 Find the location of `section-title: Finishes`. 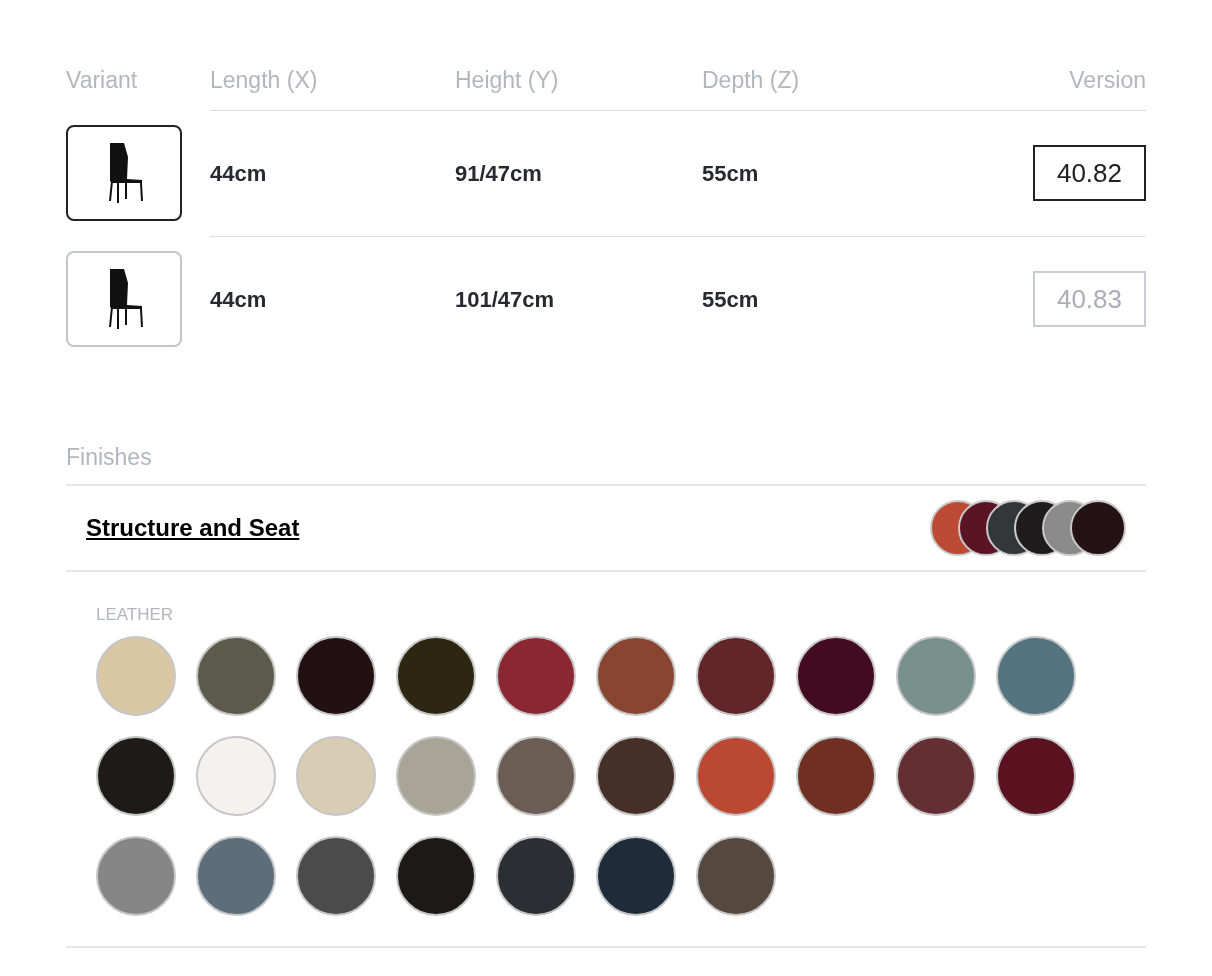

section-title: Finishes is located at coordinates (109, 457).